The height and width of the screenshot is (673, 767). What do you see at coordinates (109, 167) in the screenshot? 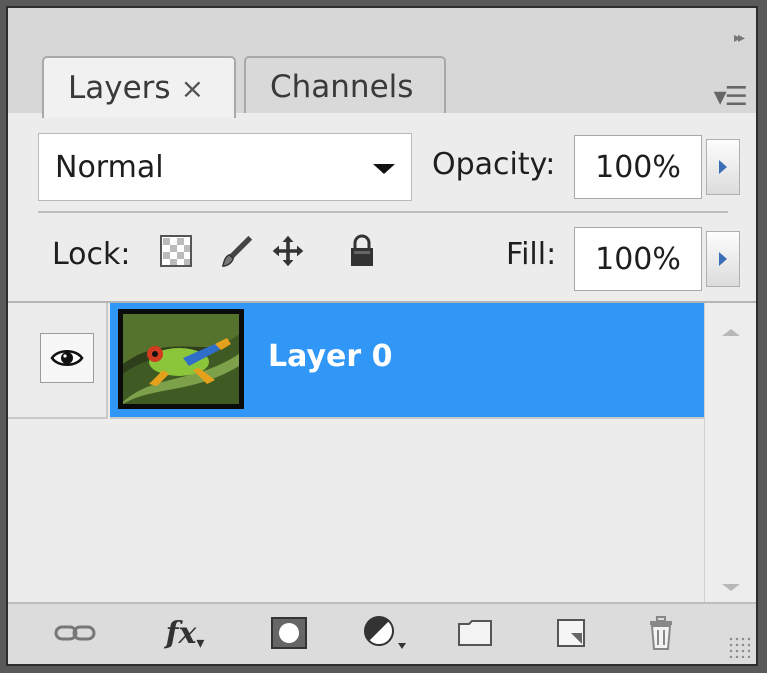
I see `blend-mode-value: Normal` at bounding box center [109, 167].